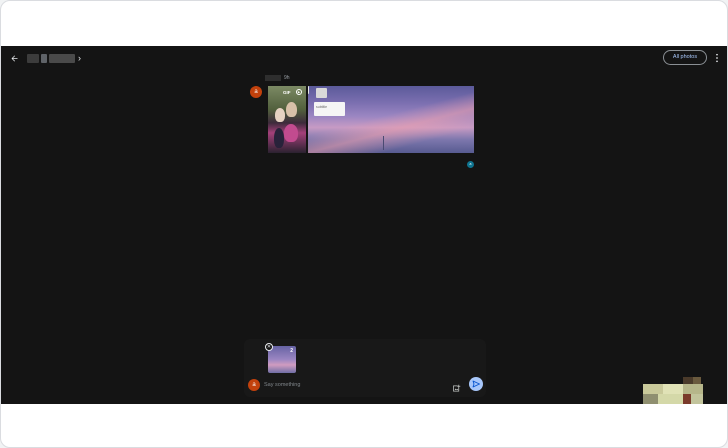 The height and width of the screenshot is (448, 728). What do you see at coordinates (322, 107) in the screenshot?
I see `embedded-caption-text: subtitle` at bounding box center [322, 107].